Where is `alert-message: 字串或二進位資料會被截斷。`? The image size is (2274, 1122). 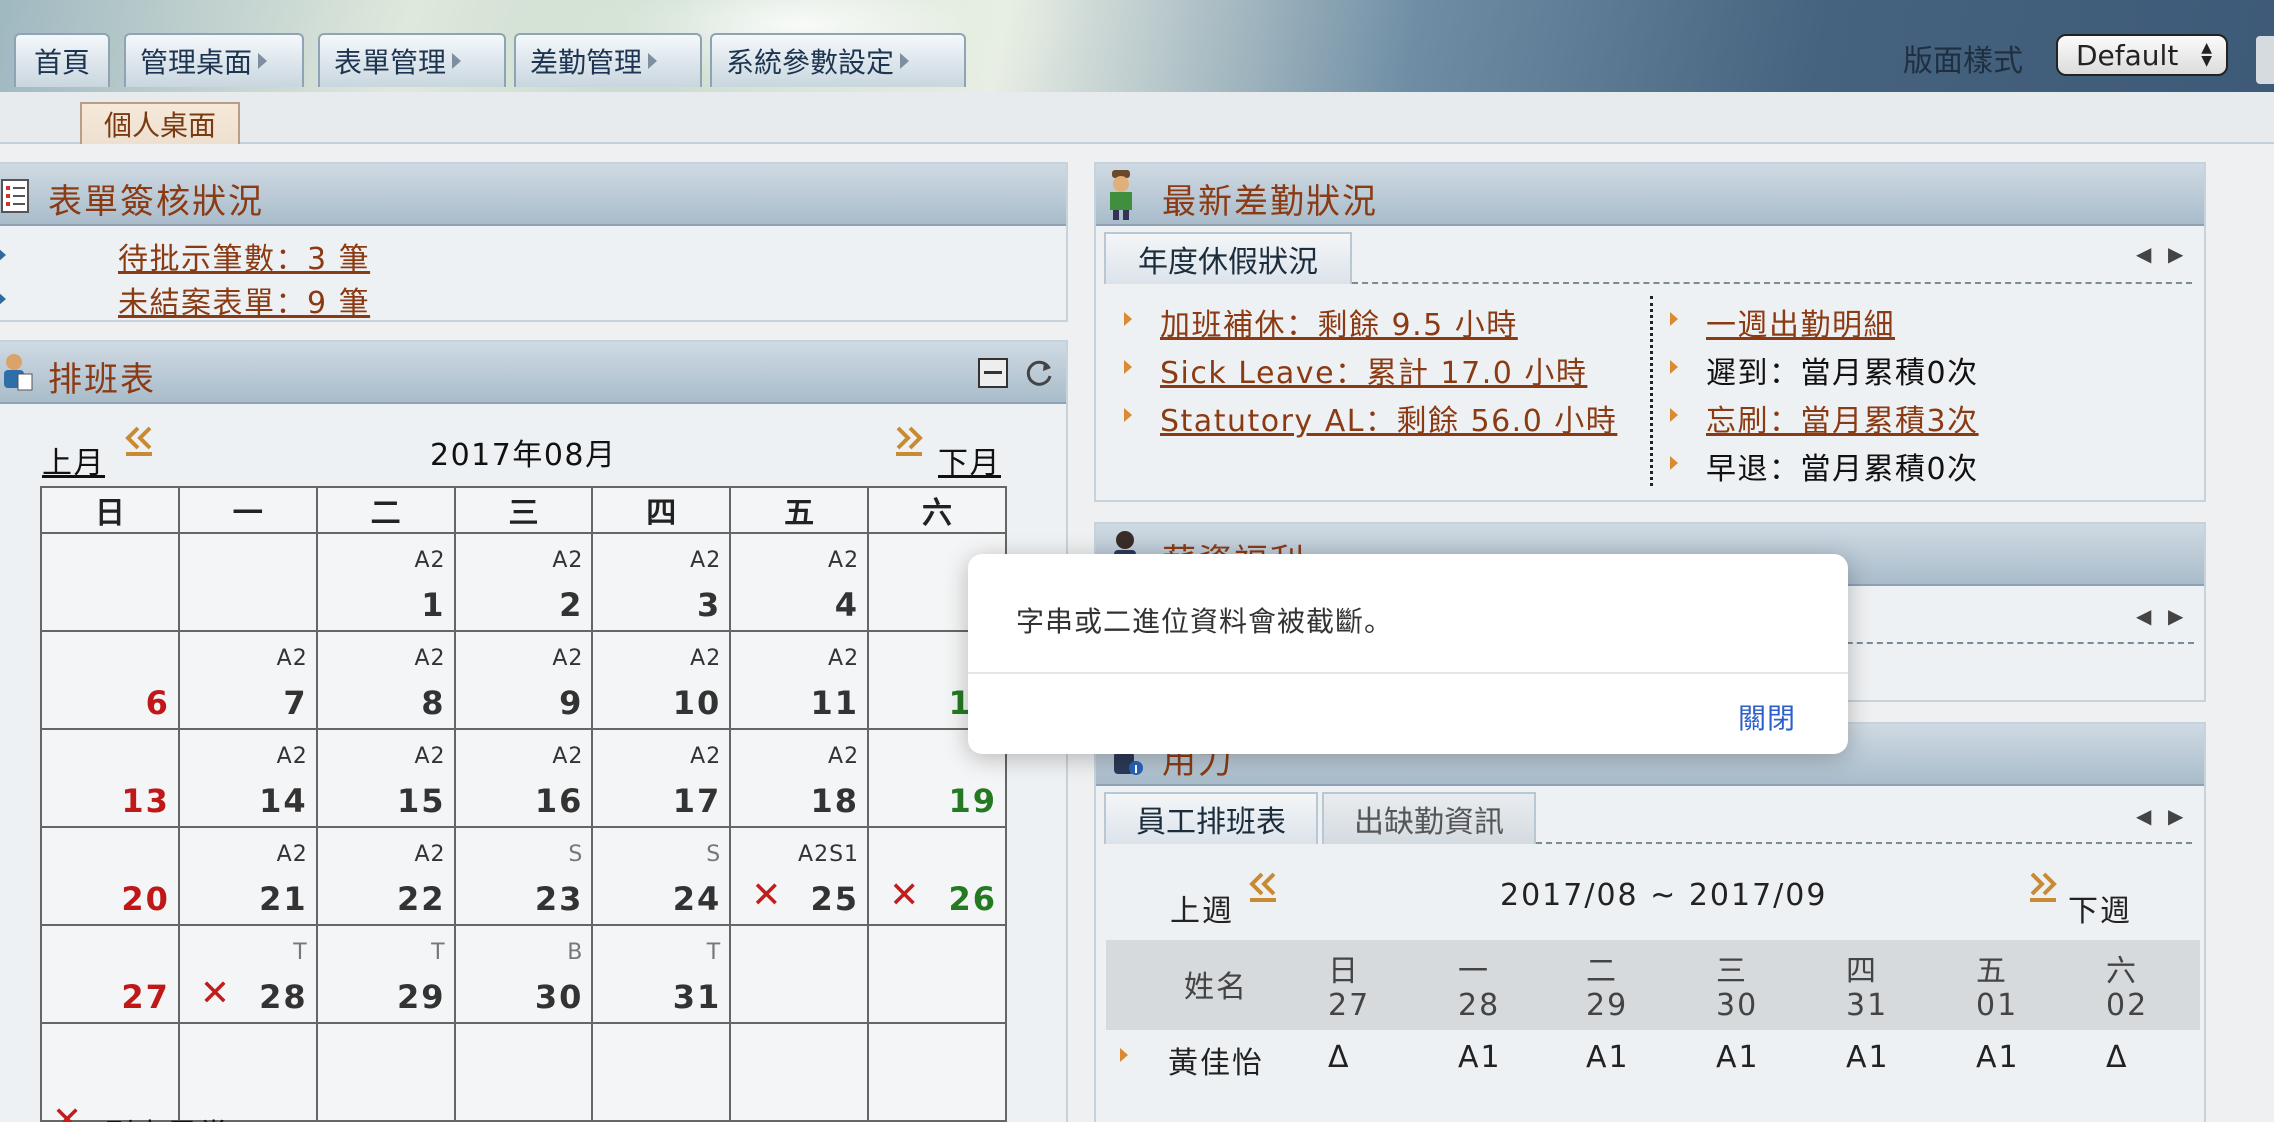 alert-message: 字串或二進位資料會被截斷。 is located at coordinates (1205, 621).